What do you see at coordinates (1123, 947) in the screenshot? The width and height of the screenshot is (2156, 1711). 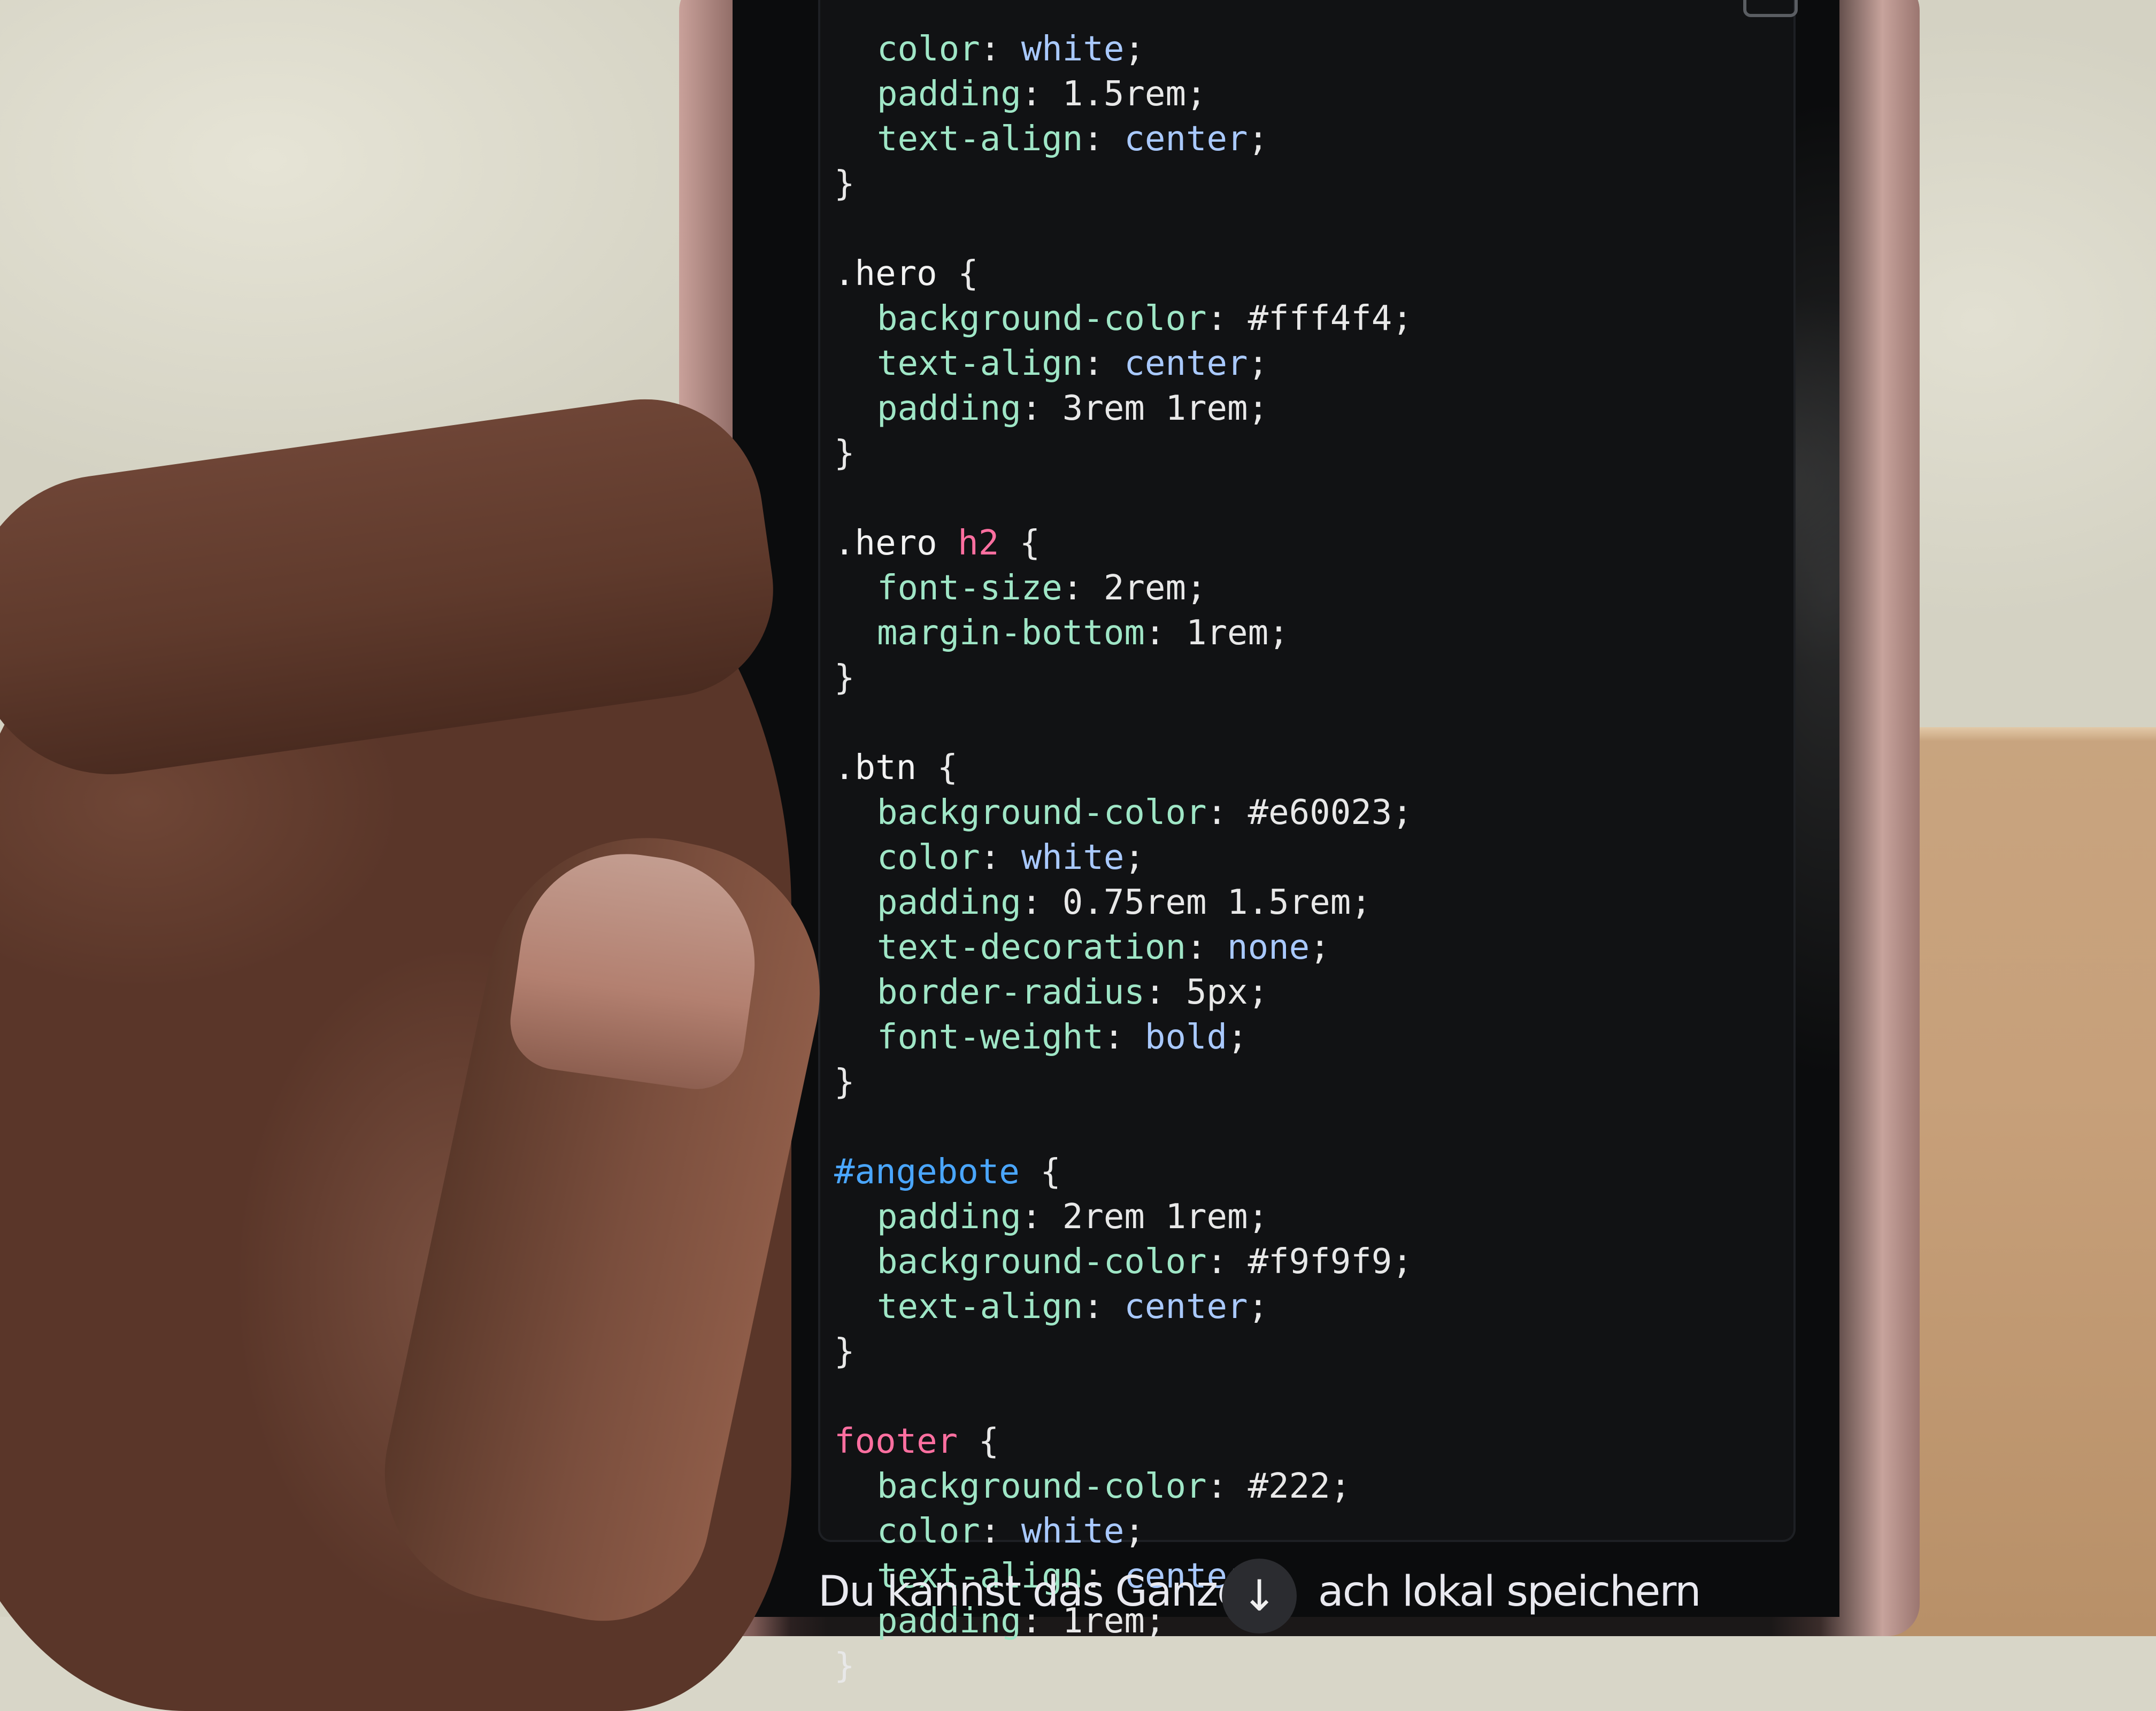 I see `code-line: text-decoration: none;` at bounding box center [1123, 947].